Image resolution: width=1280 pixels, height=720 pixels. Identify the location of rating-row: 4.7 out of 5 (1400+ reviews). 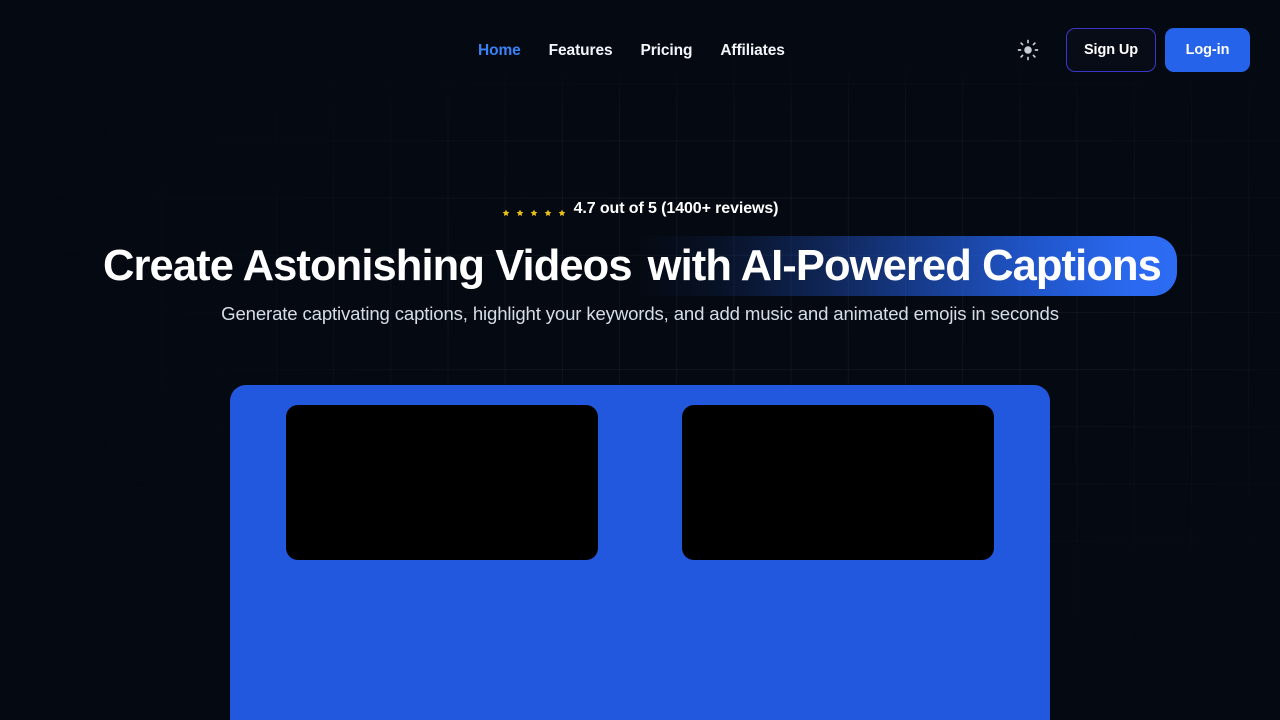
(640, 209).